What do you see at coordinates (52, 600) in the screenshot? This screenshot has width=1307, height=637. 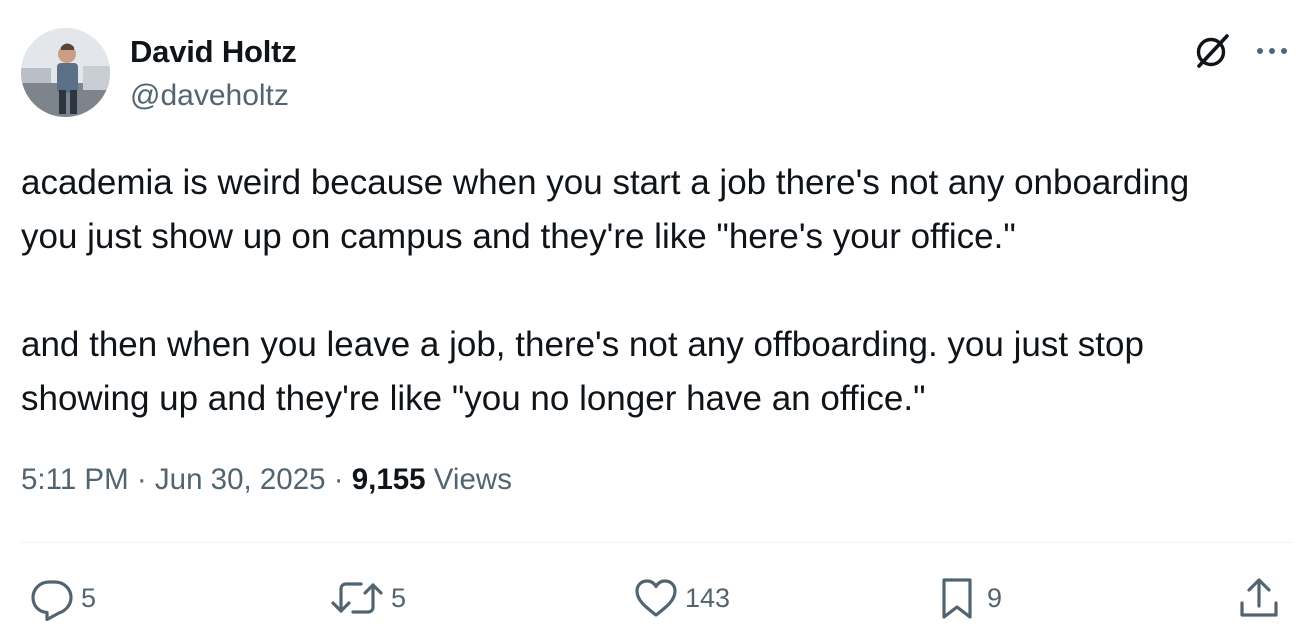 I see `reply-icon` at bounding box center [52, 600].